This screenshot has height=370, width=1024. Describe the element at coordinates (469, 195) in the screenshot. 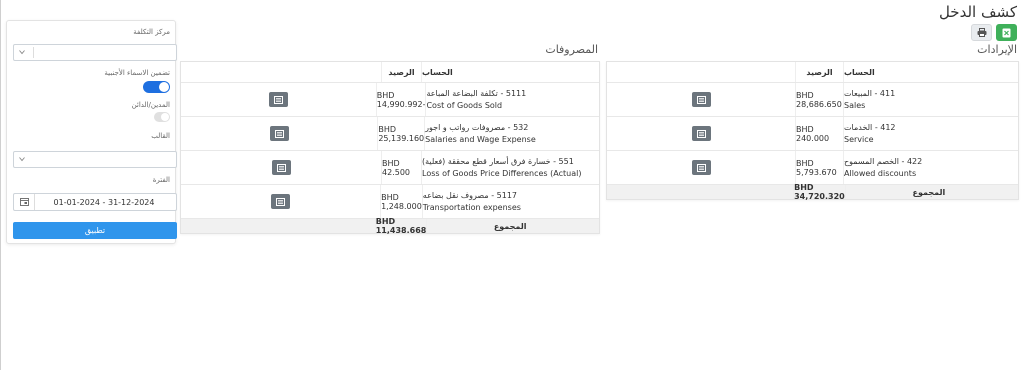

I see `account-name-ar: 5117 - مصروف نقل بضاعه` at that location.